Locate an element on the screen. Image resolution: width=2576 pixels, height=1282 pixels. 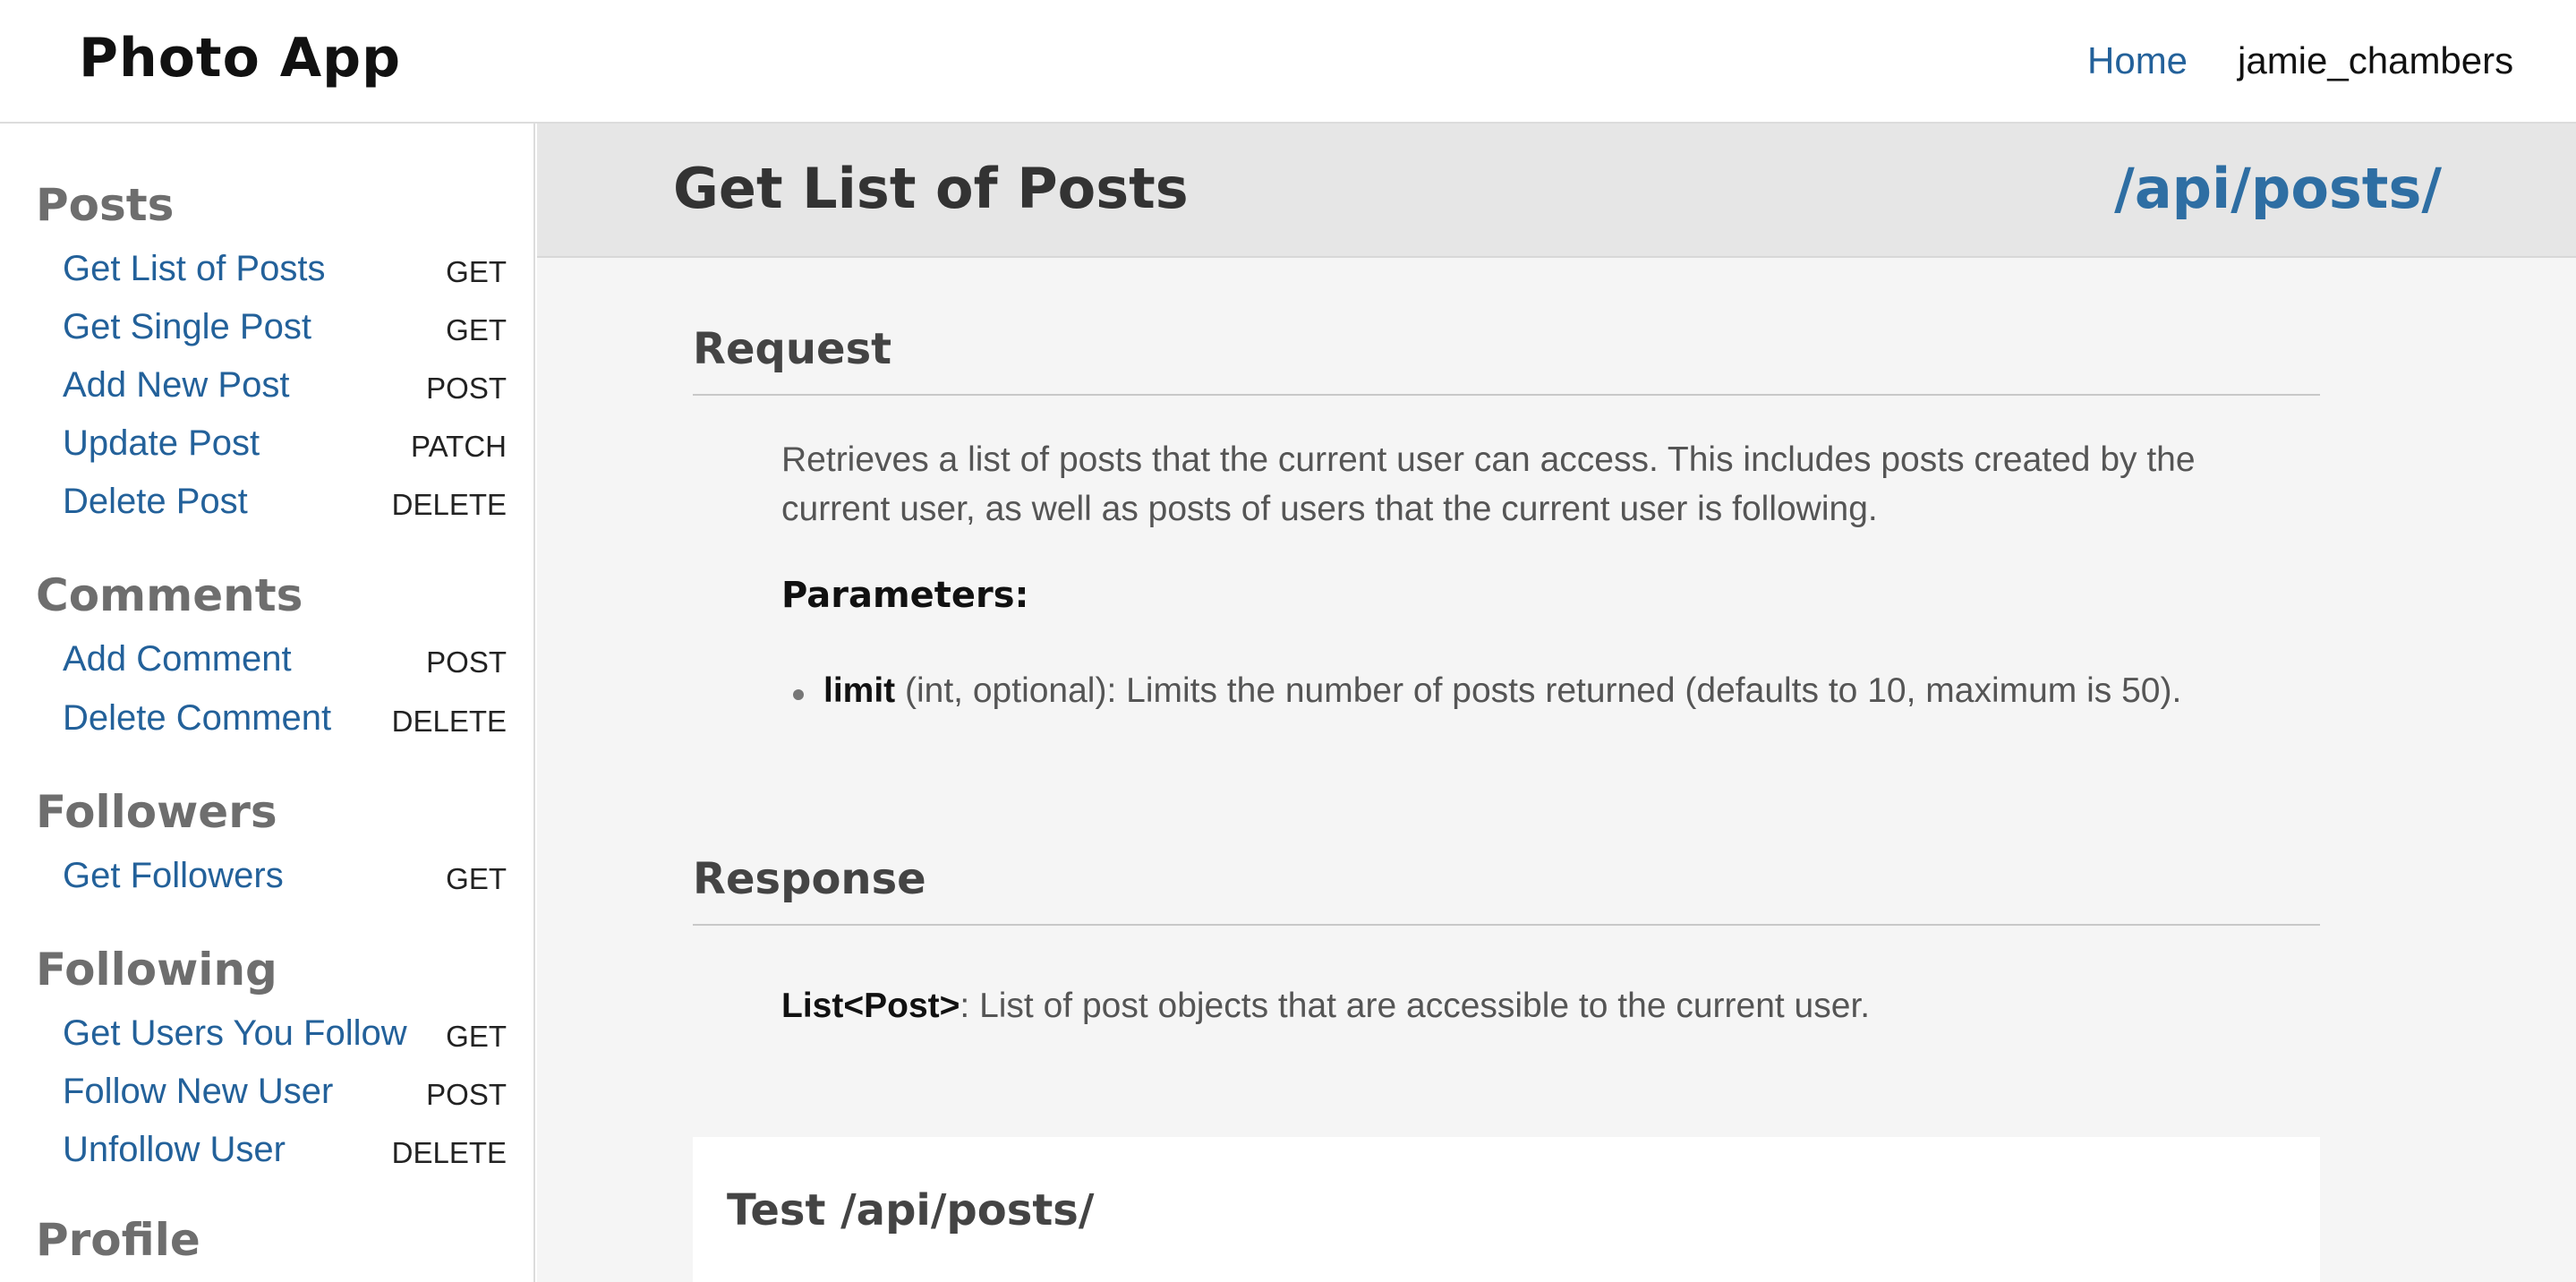
nav-home-link: Home is located at coordinates (2137, 61).